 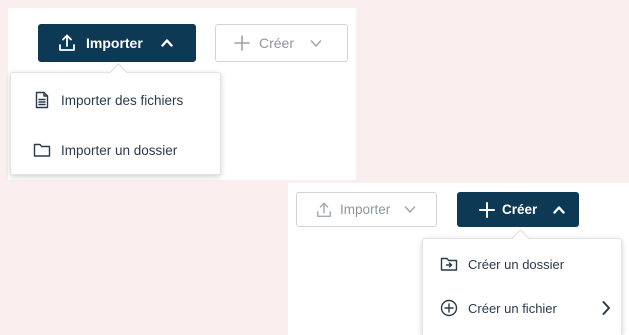 I want to click on folder-plus-icon, so click(x=449, y=264).